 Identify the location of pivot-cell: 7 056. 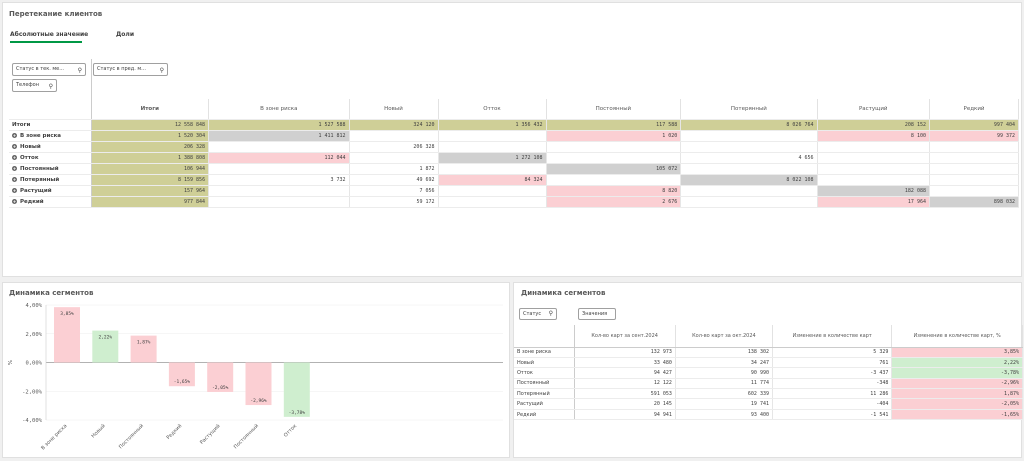
(394, 191).